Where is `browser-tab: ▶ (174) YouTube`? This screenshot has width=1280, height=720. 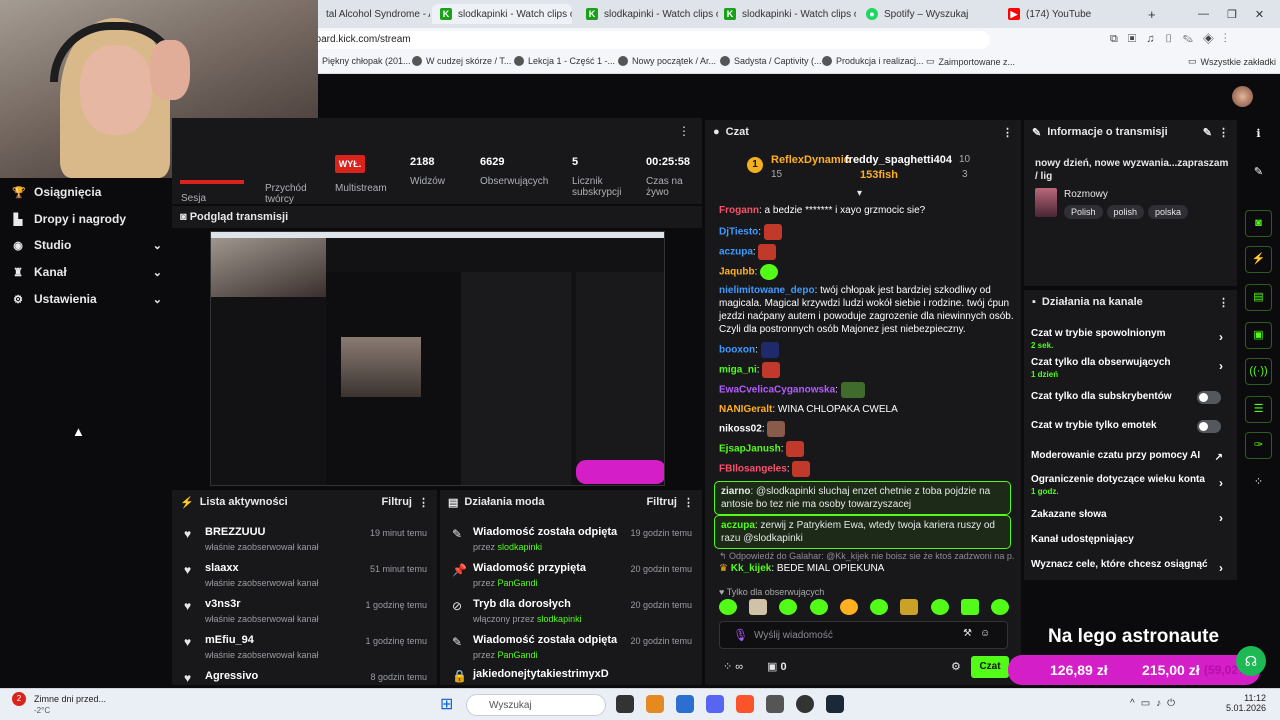 browser-tab: ▶ (174) YouTube is located at coordinates (1067, 14).